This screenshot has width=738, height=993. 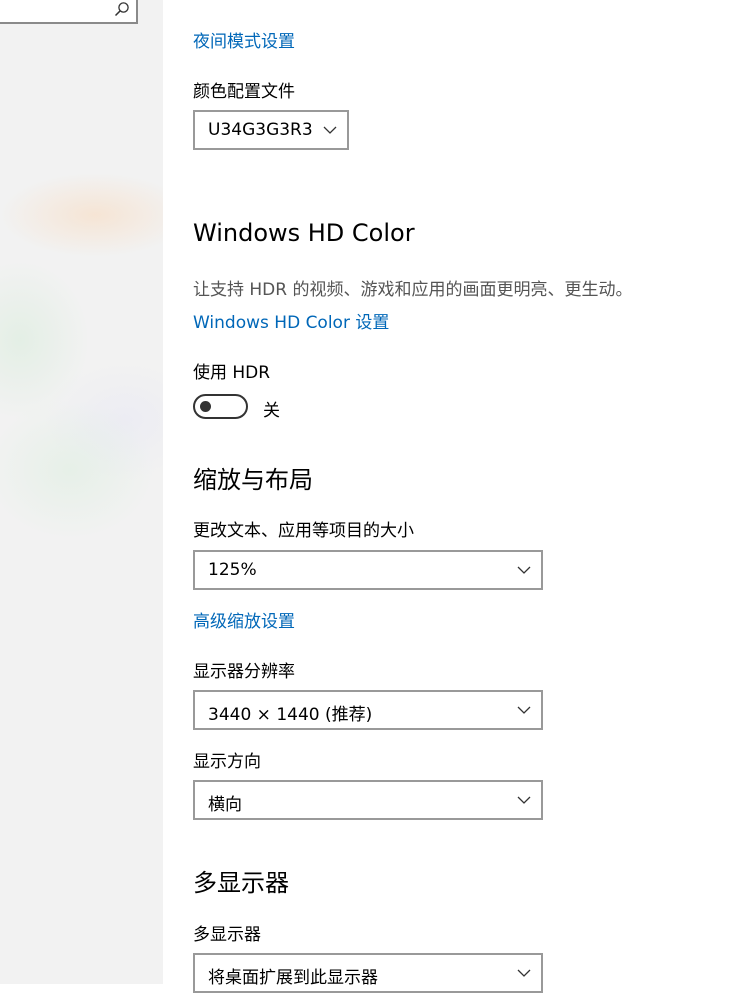 I want to click on search-icon, so click(x=122, y=9).